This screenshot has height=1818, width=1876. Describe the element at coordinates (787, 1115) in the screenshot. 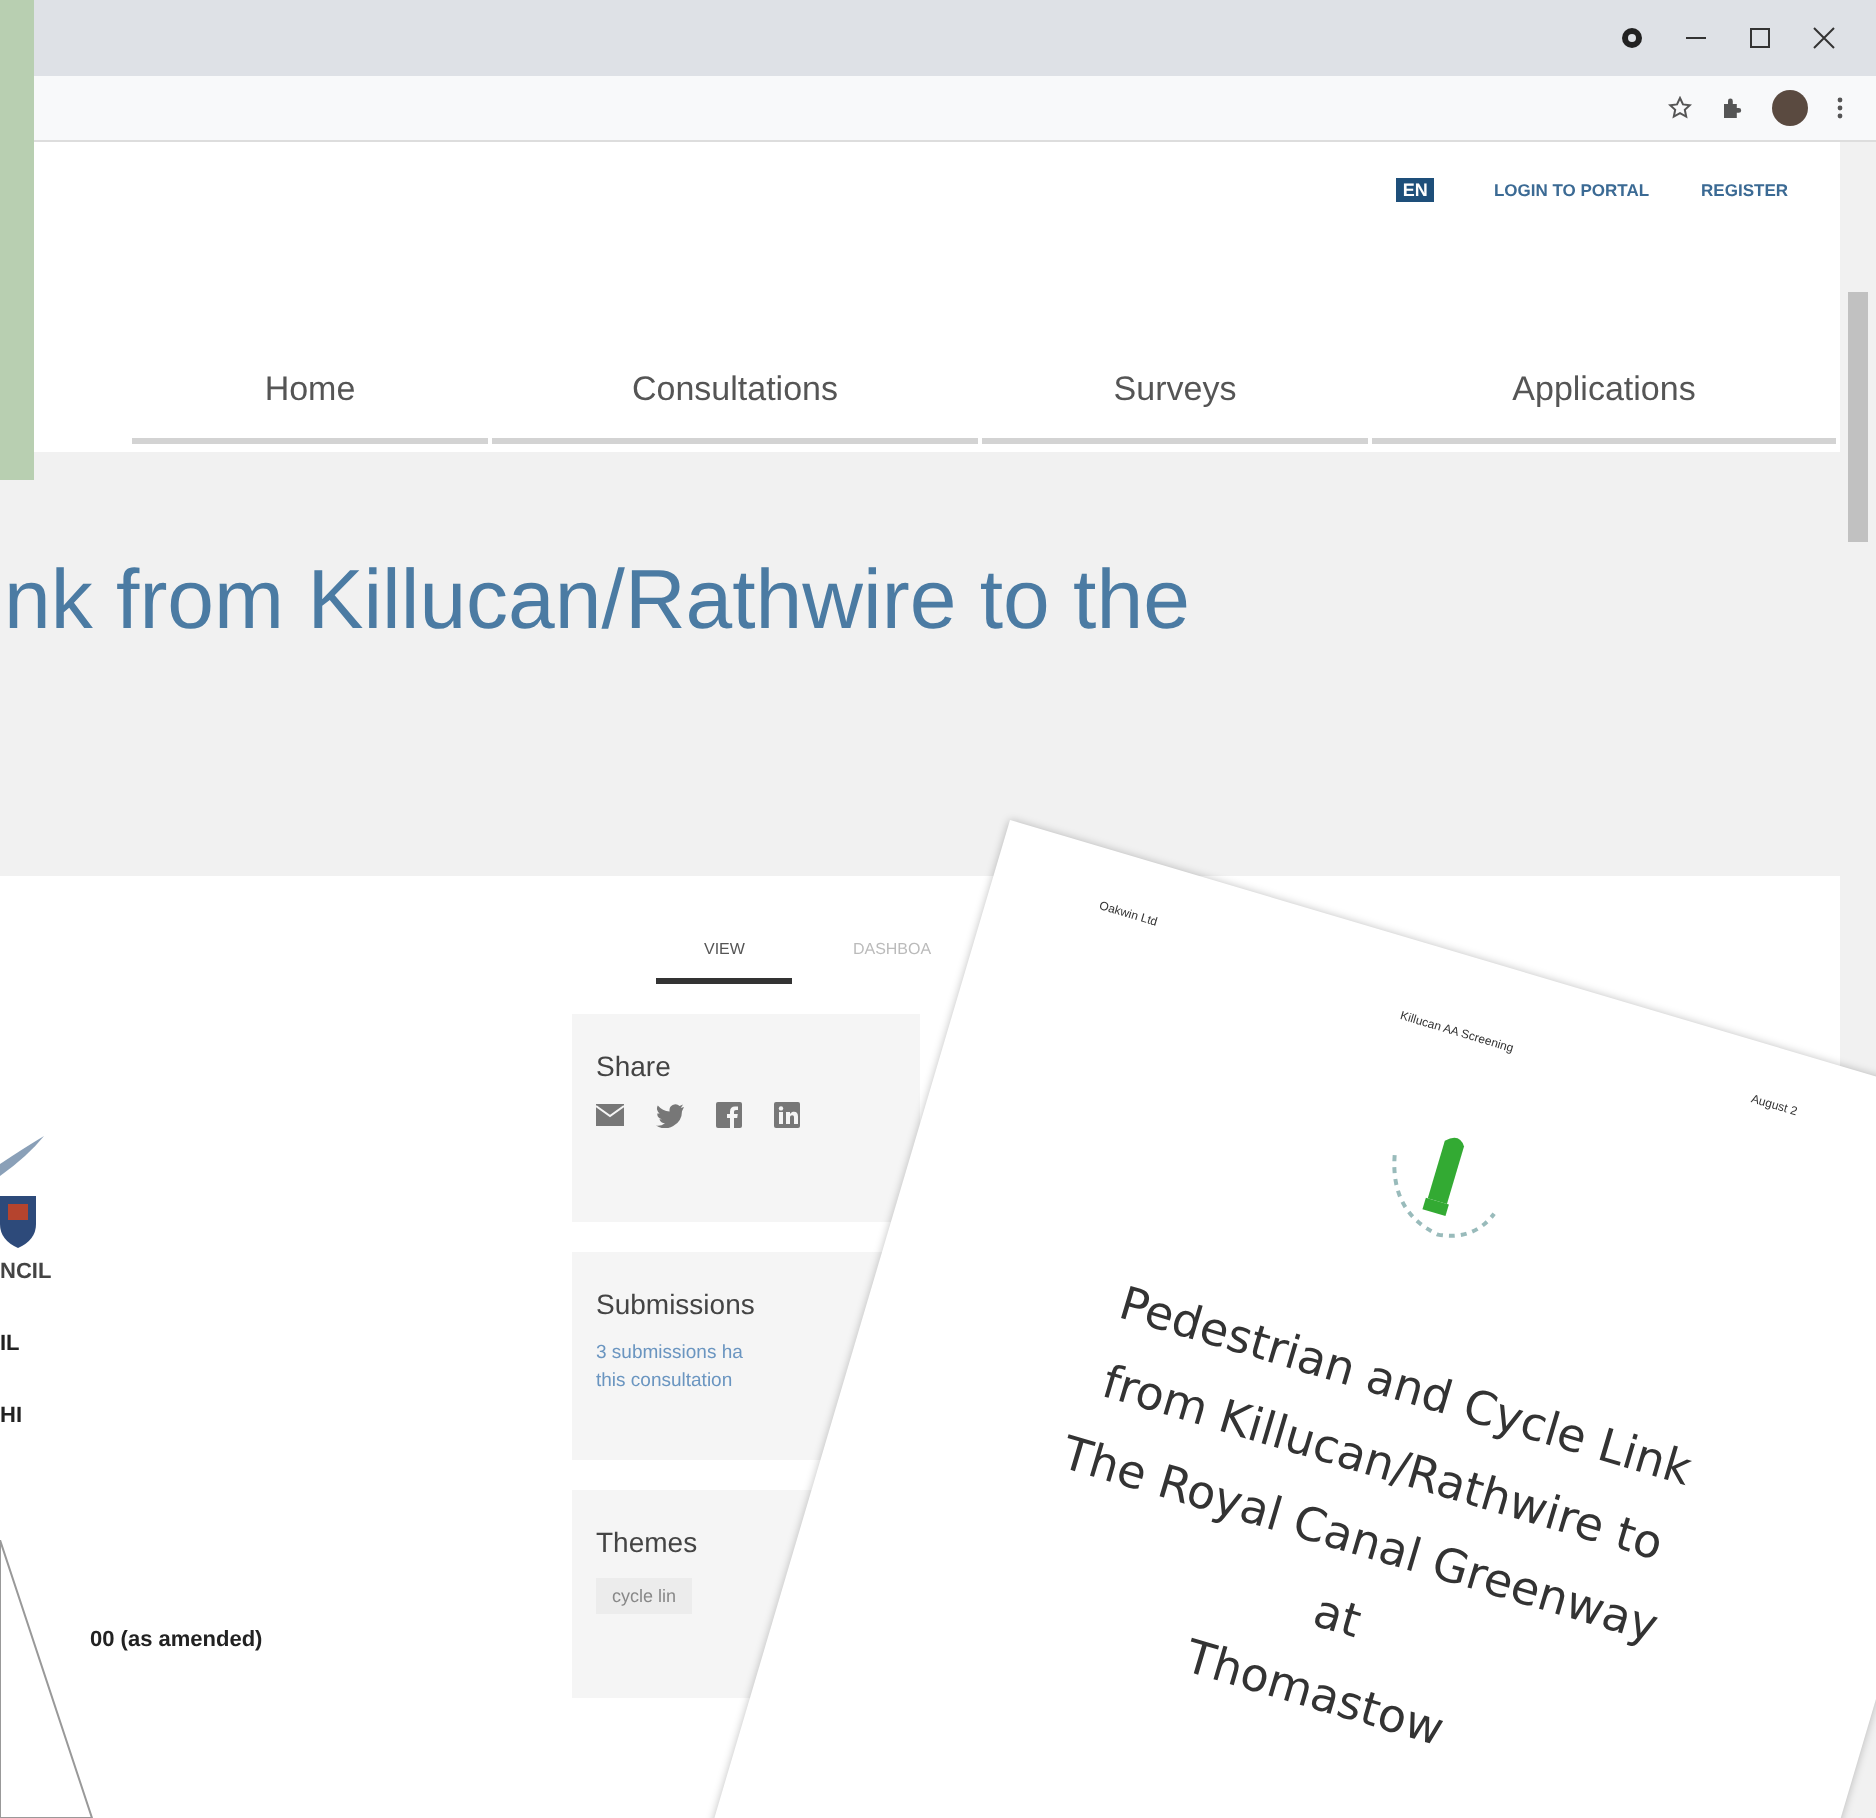

I see `linkedin-icon` at that location.